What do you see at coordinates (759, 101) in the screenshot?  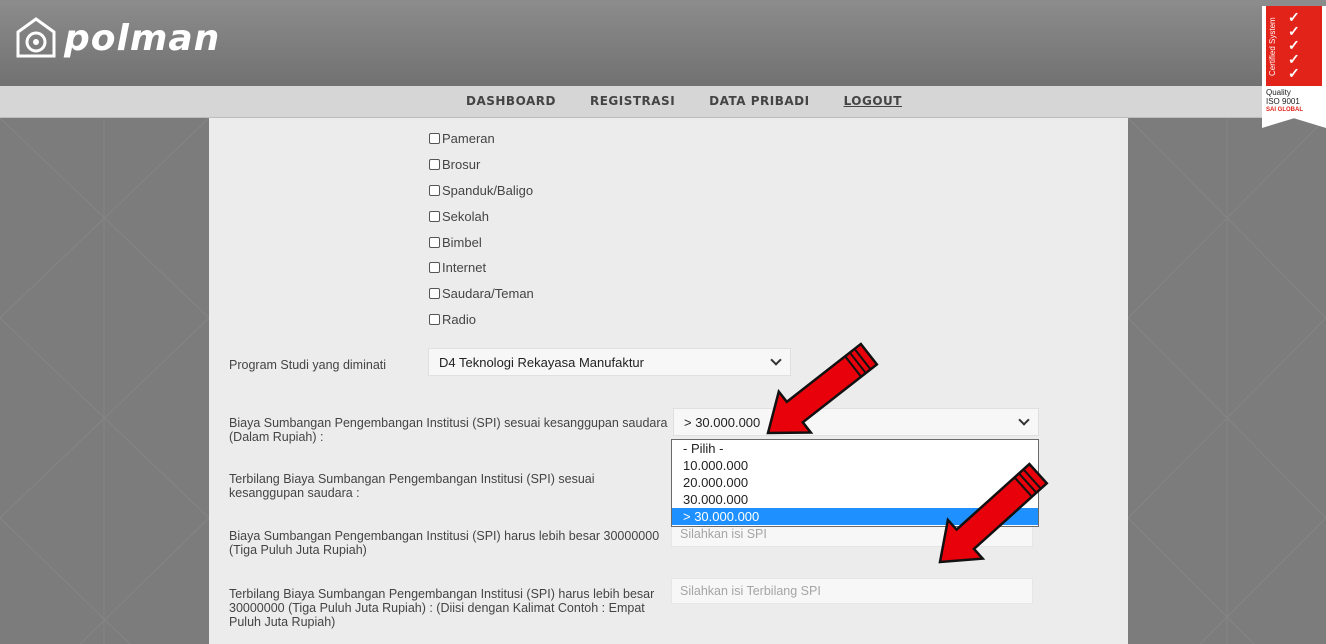 I see `nav-data-pribadi: DATA PRIBADI` at bounding box center [759, 101].